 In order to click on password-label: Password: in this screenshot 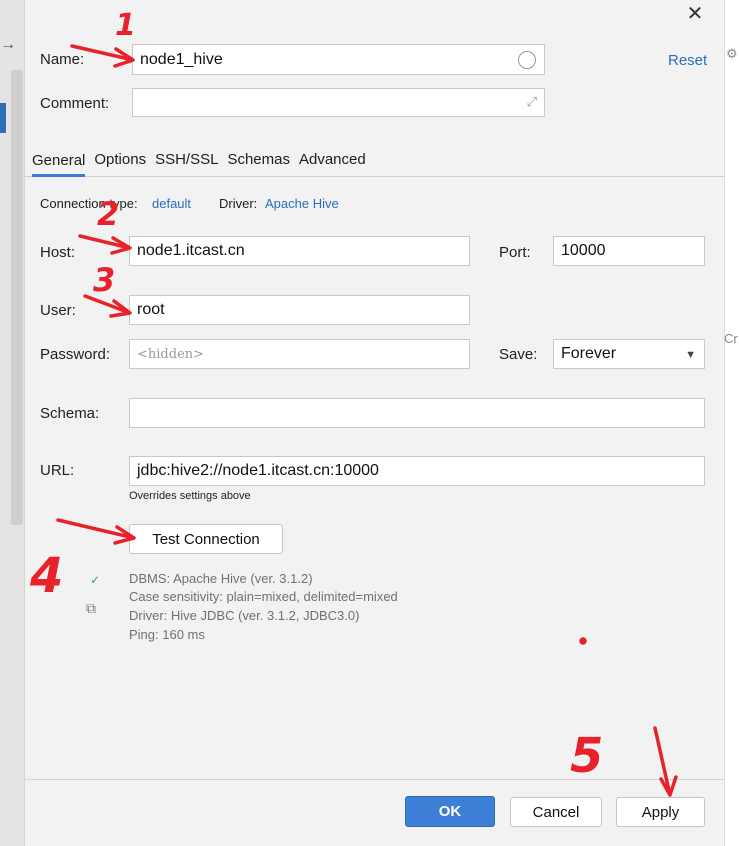, I will do `click(75, 354)`.